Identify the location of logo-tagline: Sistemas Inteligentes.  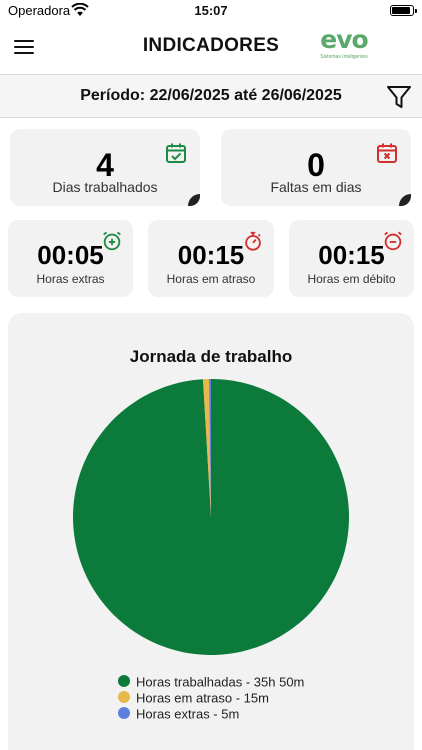
(344, 57).